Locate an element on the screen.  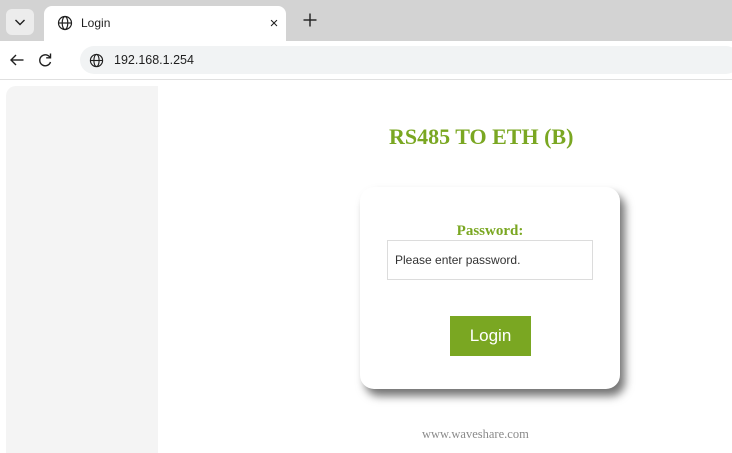
page-title: RS485 TO ETH (B) is located at coordinates (481, 136).